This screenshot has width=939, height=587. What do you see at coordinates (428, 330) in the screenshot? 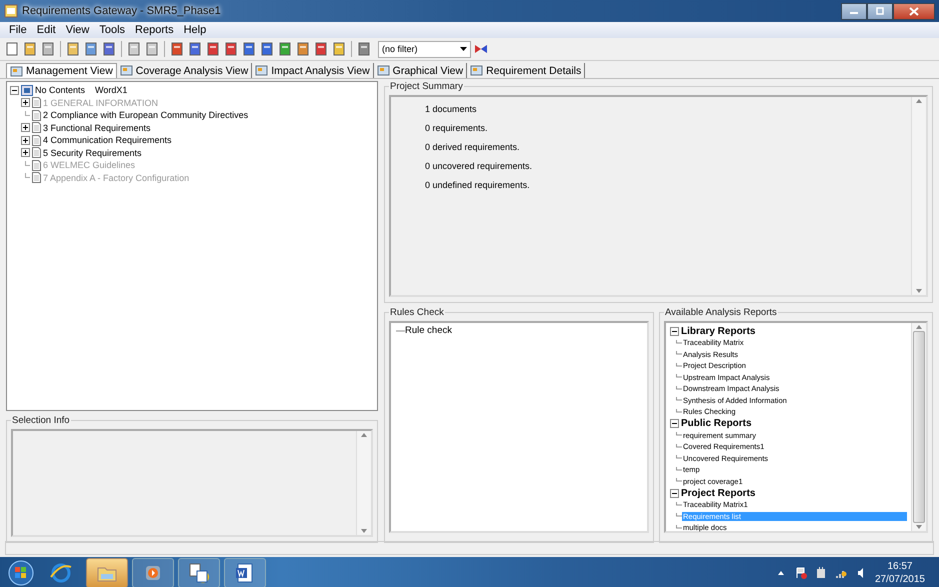
I see `tree-item: Rule check` at bounding box center [428, 330].